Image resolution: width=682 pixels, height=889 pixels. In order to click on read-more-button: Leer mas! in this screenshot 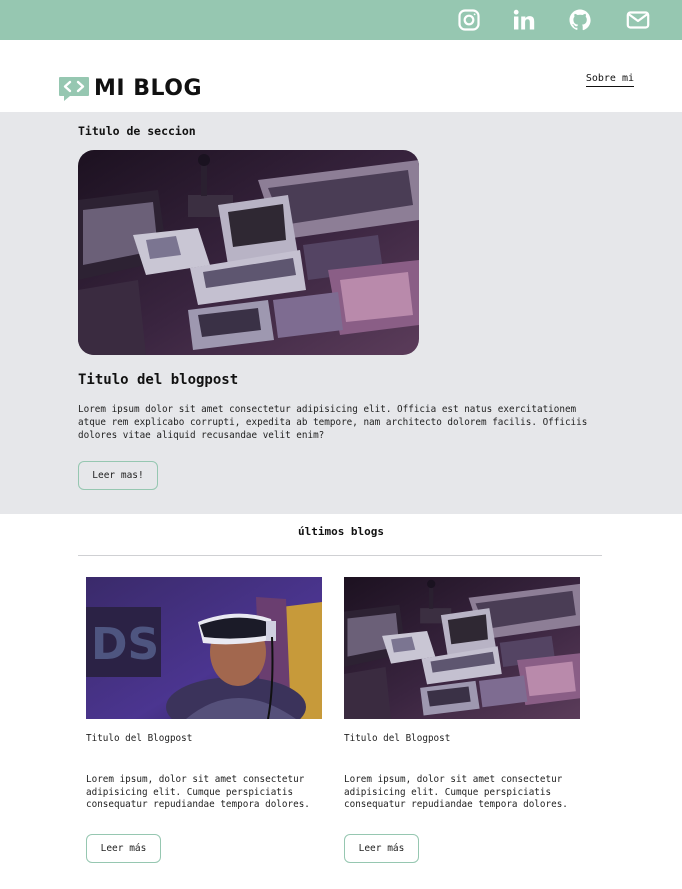, I will do `click(118, 475)`.